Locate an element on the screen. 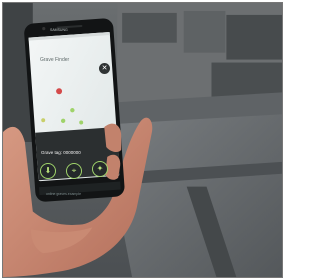  location-icon: ⌖ is located at coordinates (74, 170).